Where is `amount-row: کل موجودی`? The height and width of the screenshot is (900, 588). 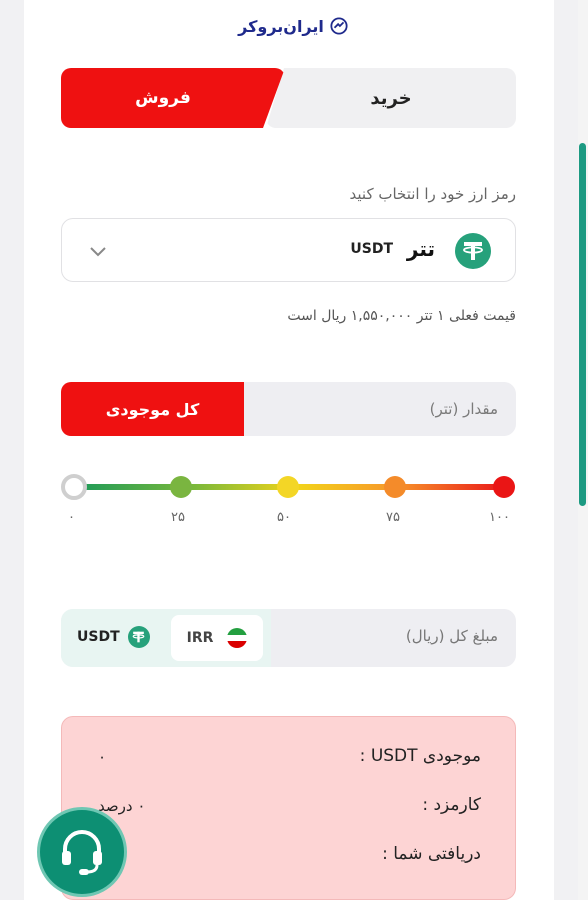 amount-row: کل موجودی is located at coordinates (288, 409).